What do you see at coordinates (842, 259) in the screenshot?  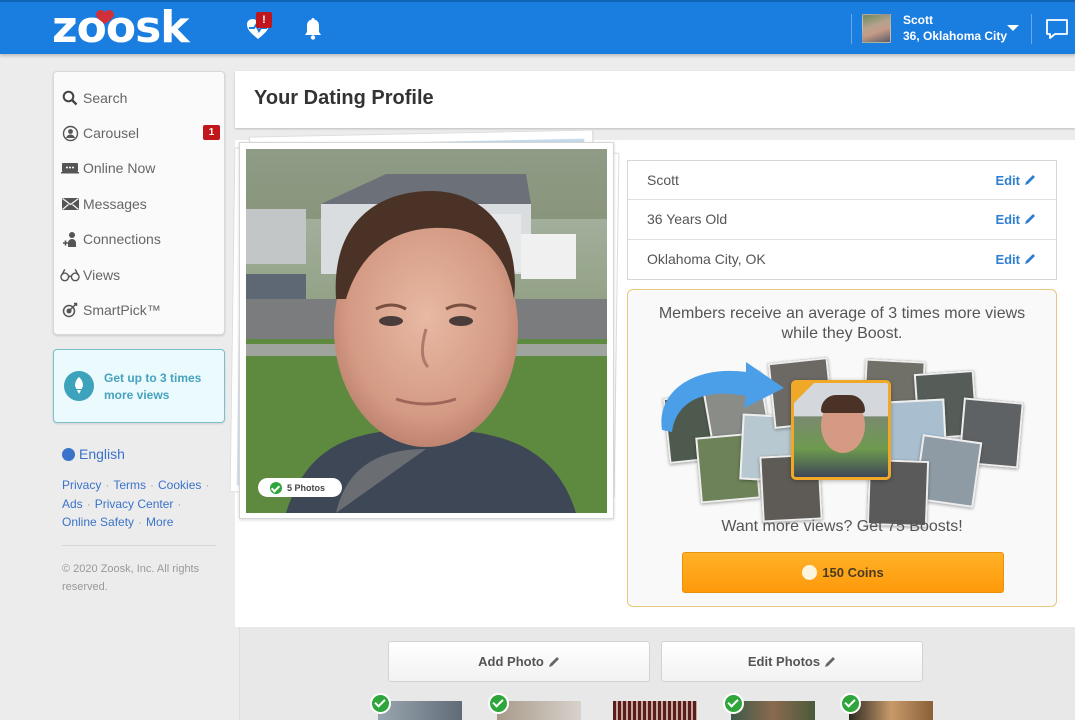 I see `info-row-location: Oklahoma City, OK Edit` at bounding box center [842, 259].